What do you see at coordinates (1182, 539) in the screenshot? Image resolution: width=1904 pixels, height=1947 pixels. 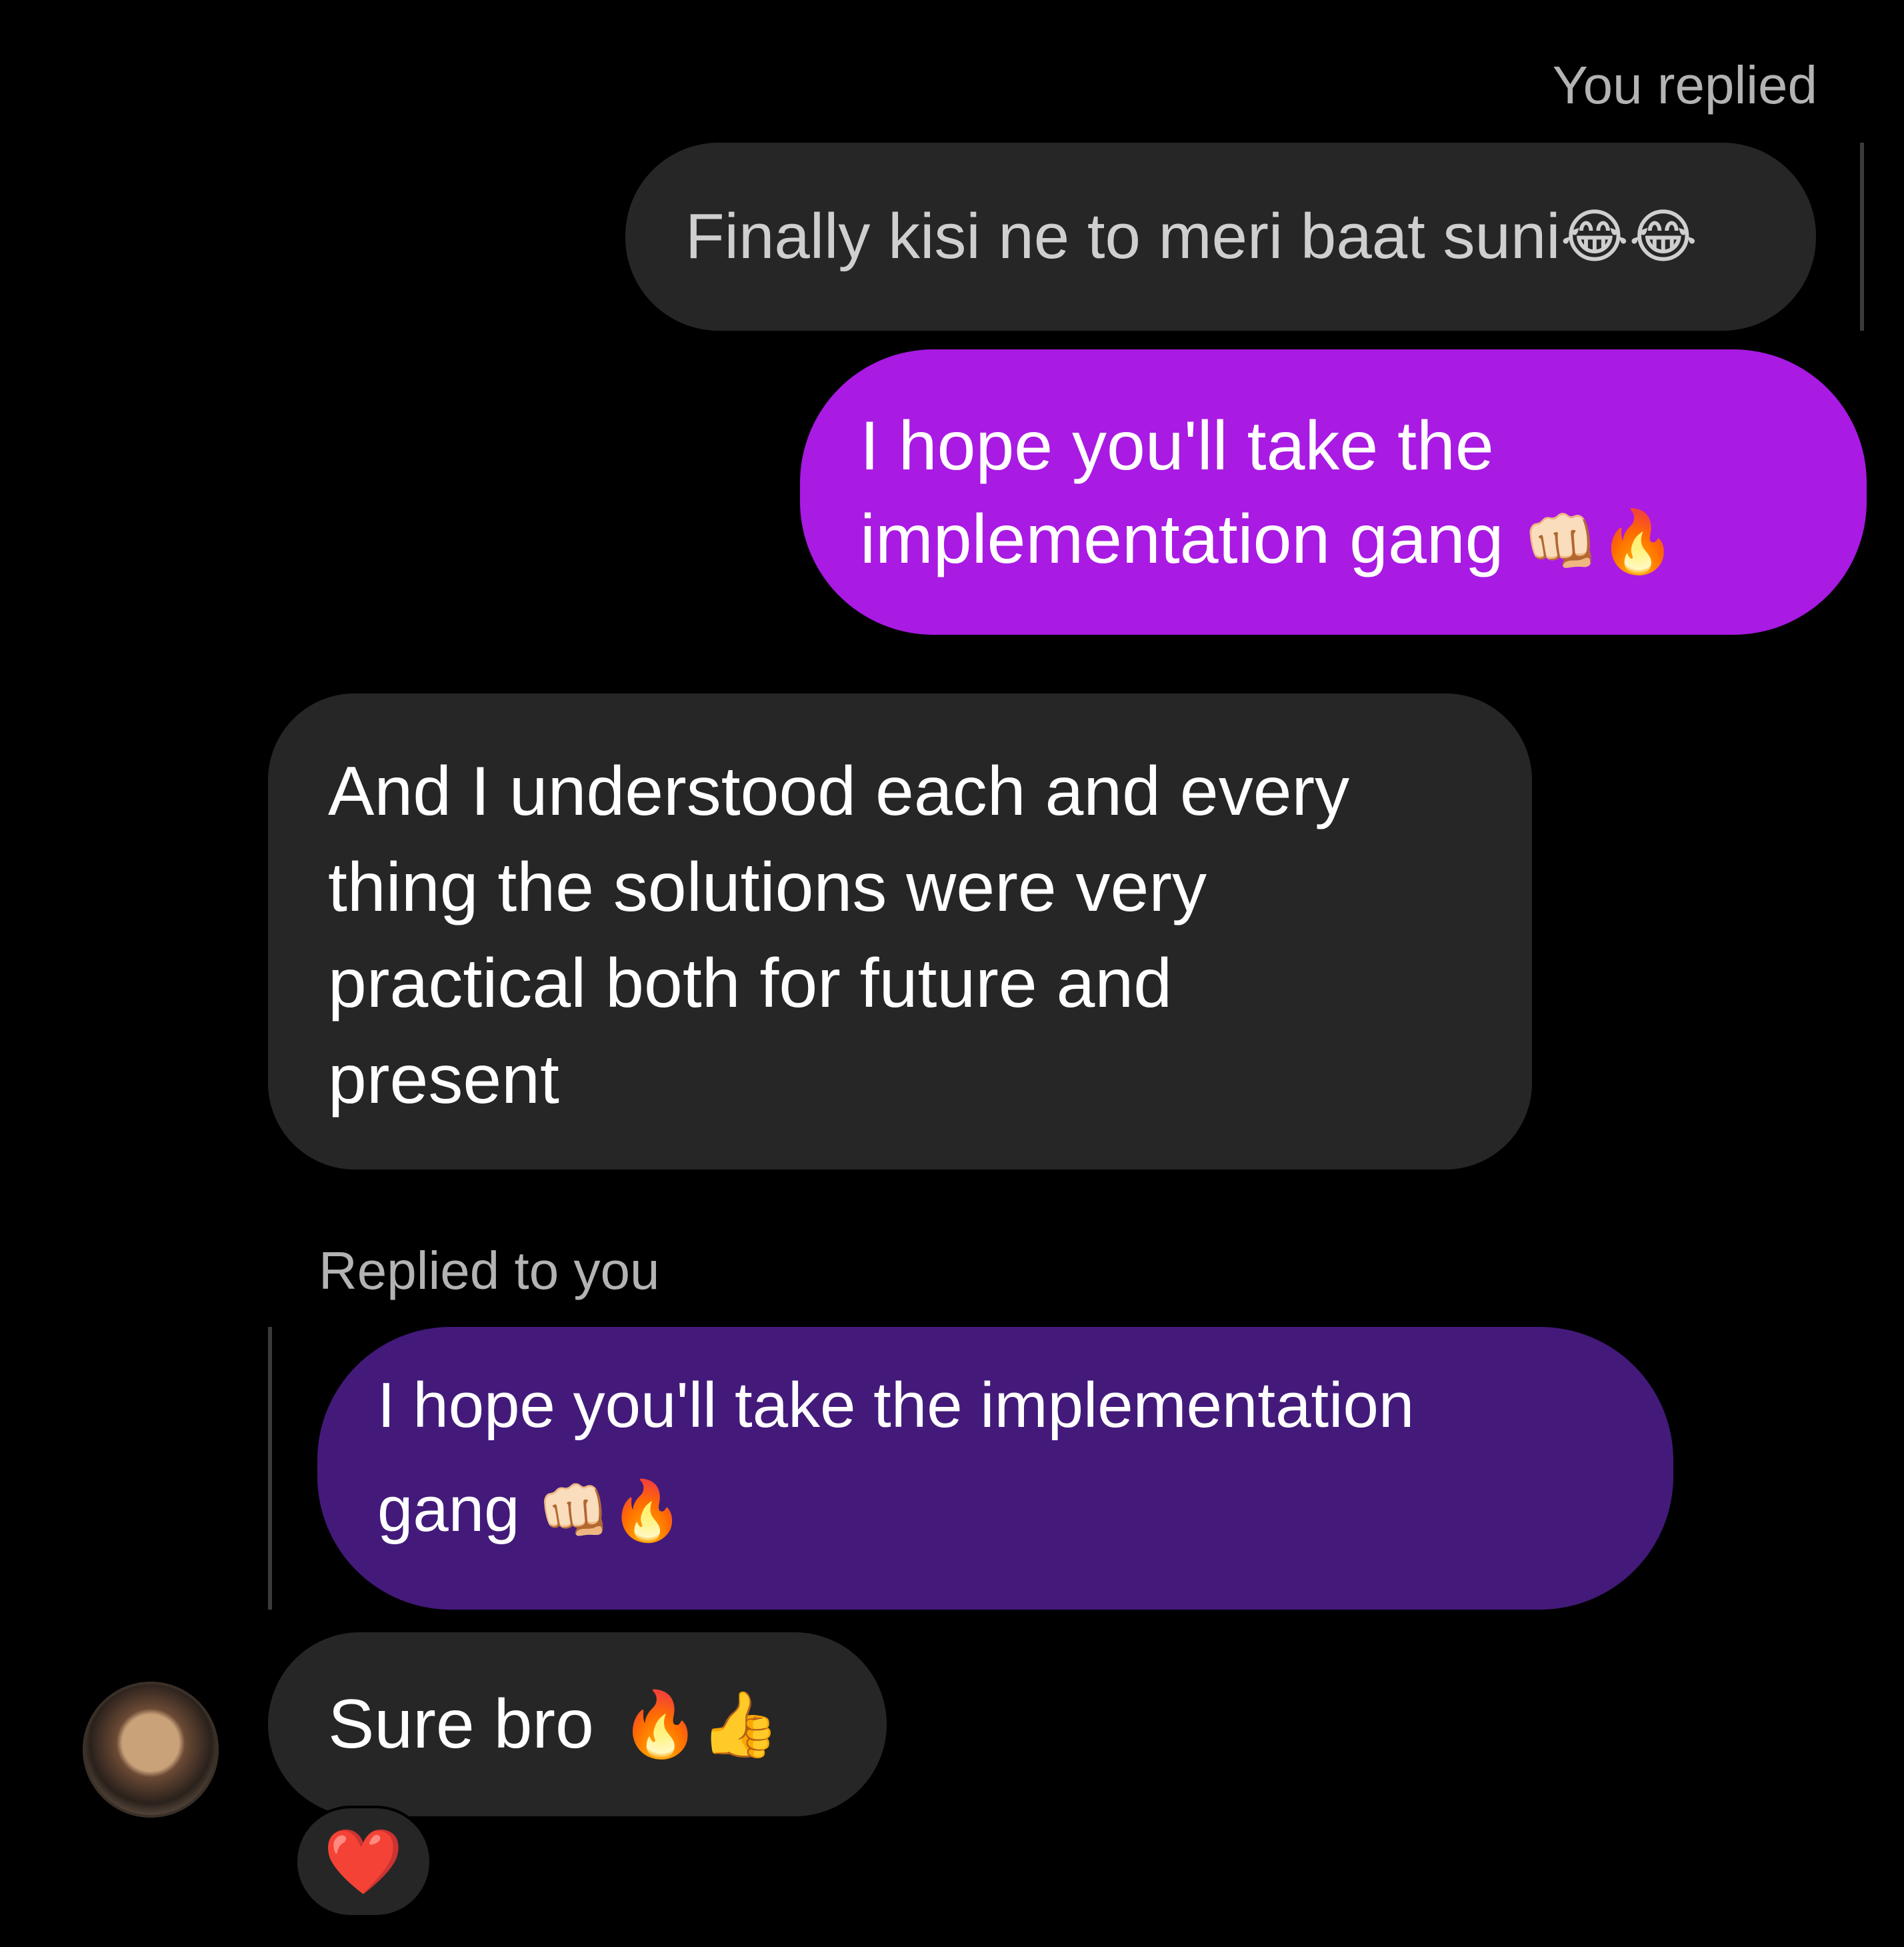 I see `sent-message-line-2: implementation gang` at bounding box center [1182, 539].